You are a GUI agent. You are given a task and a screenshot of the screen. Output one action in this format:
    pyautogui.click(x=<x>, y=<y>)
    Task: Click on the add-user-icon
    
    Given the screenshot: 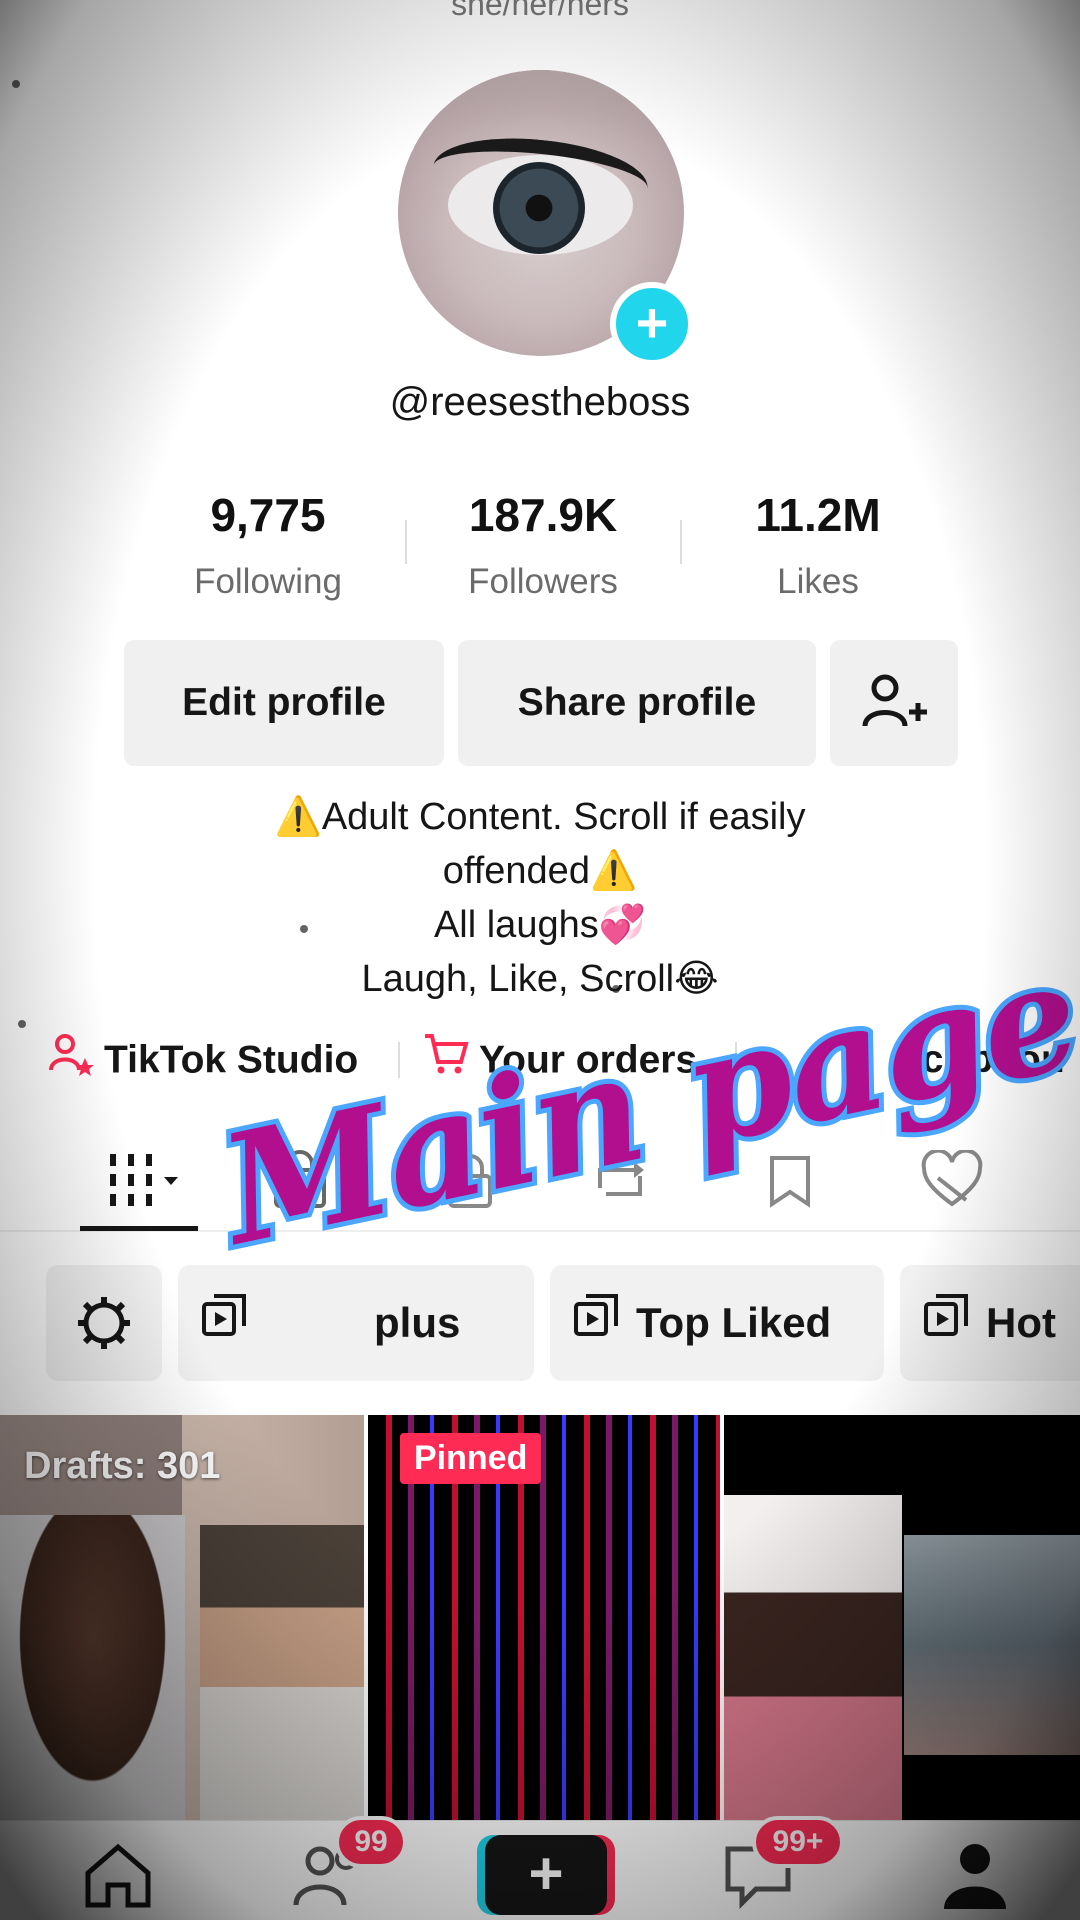 What is the action you would take?
    pyautogui.click(x=894, y=700)
    